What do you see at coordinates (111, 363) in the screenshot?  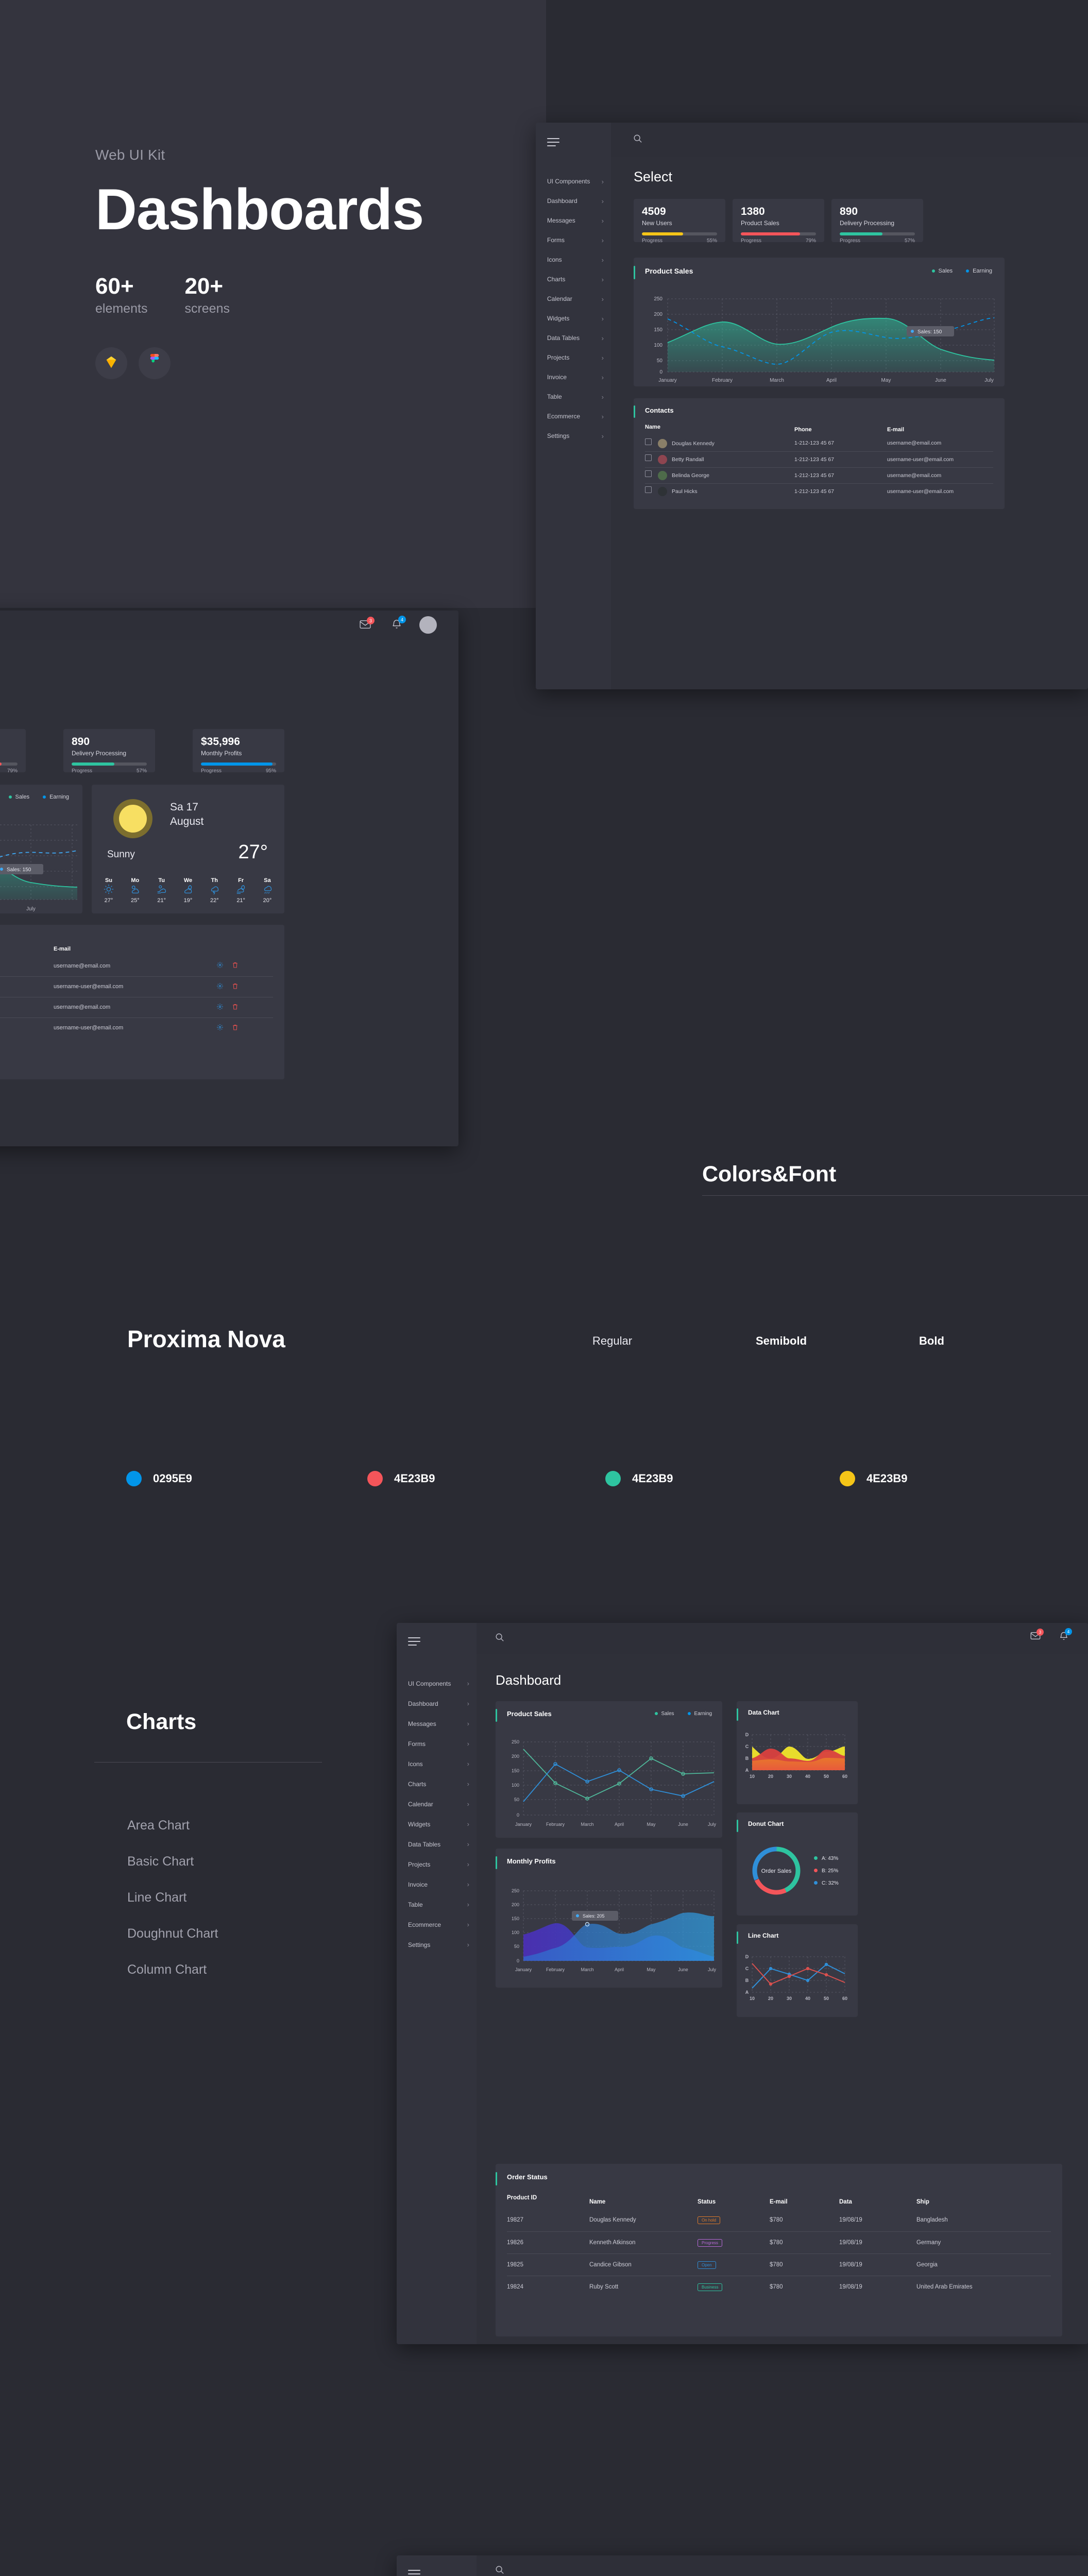 I see `sketch-app-button` at bounding box center [111, 363].